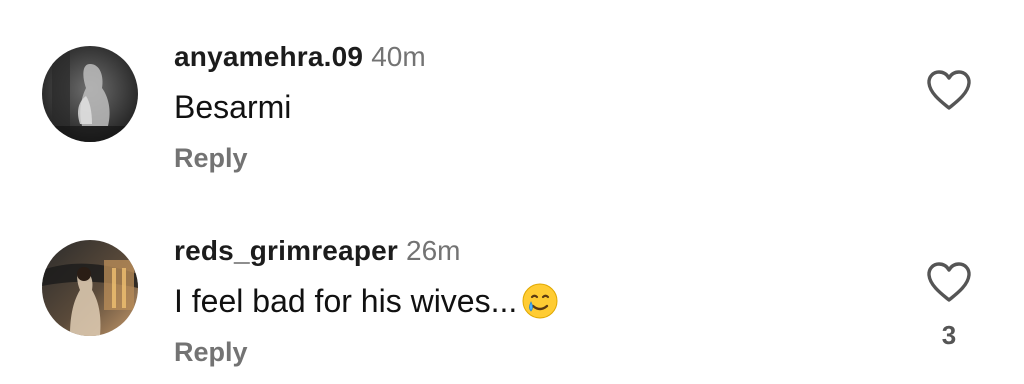 The height and width of the screenshot is (384, 1024). What do you see at coordinates (268, 56) in the screenshot?
I see `username: anyamehra.09` at bounding box center [268, 56].